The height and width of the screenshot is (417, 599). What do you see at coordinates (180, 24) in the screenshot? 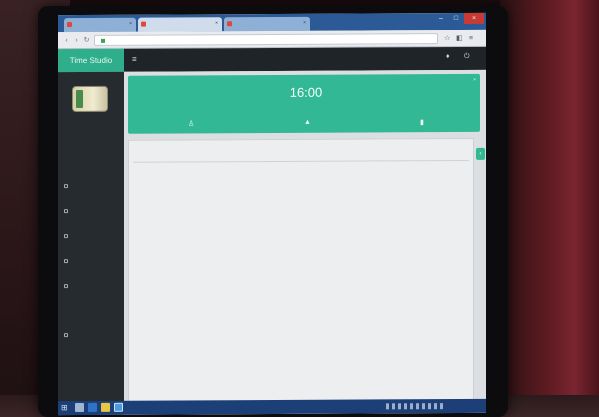
I see `browser-tab-2: ×` at bounding box center [180, 24].